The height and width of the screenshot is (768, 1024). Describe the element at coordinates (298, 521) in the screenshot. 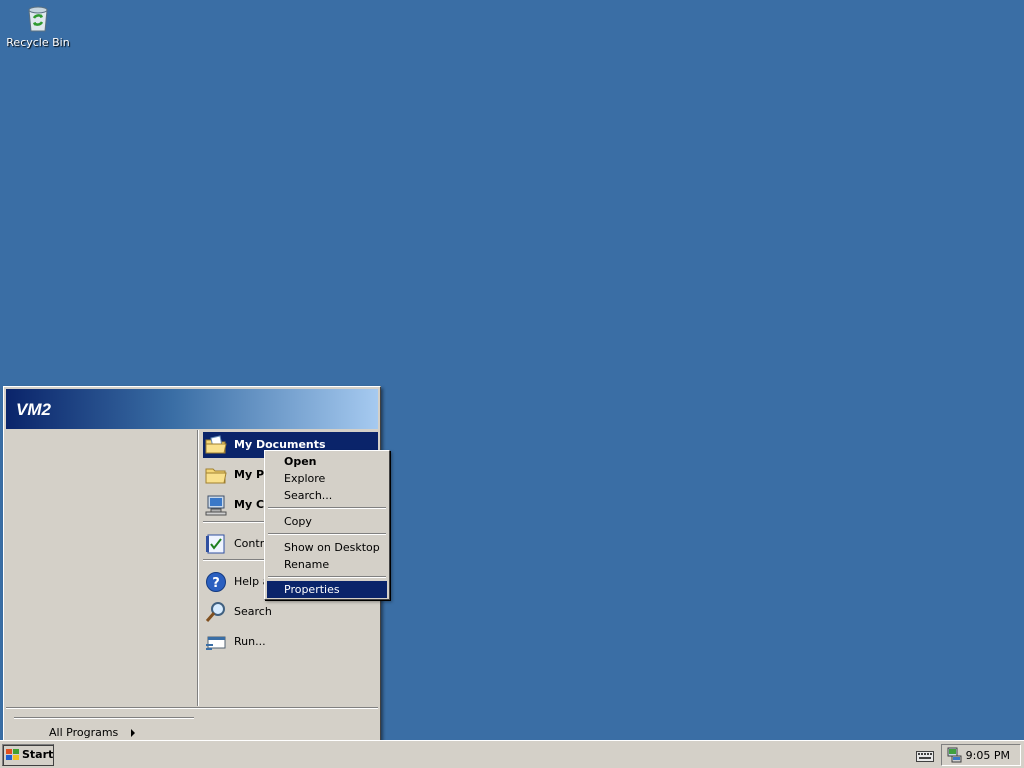

I see `context-item-label: Copy` at that location.